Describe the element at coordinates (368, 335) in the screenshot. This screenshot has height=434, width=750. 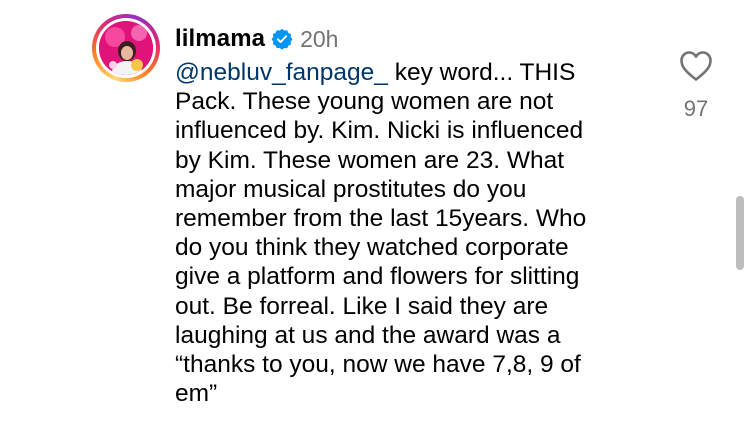
I see `comment-line: laughing at us and the award was a` at that location.